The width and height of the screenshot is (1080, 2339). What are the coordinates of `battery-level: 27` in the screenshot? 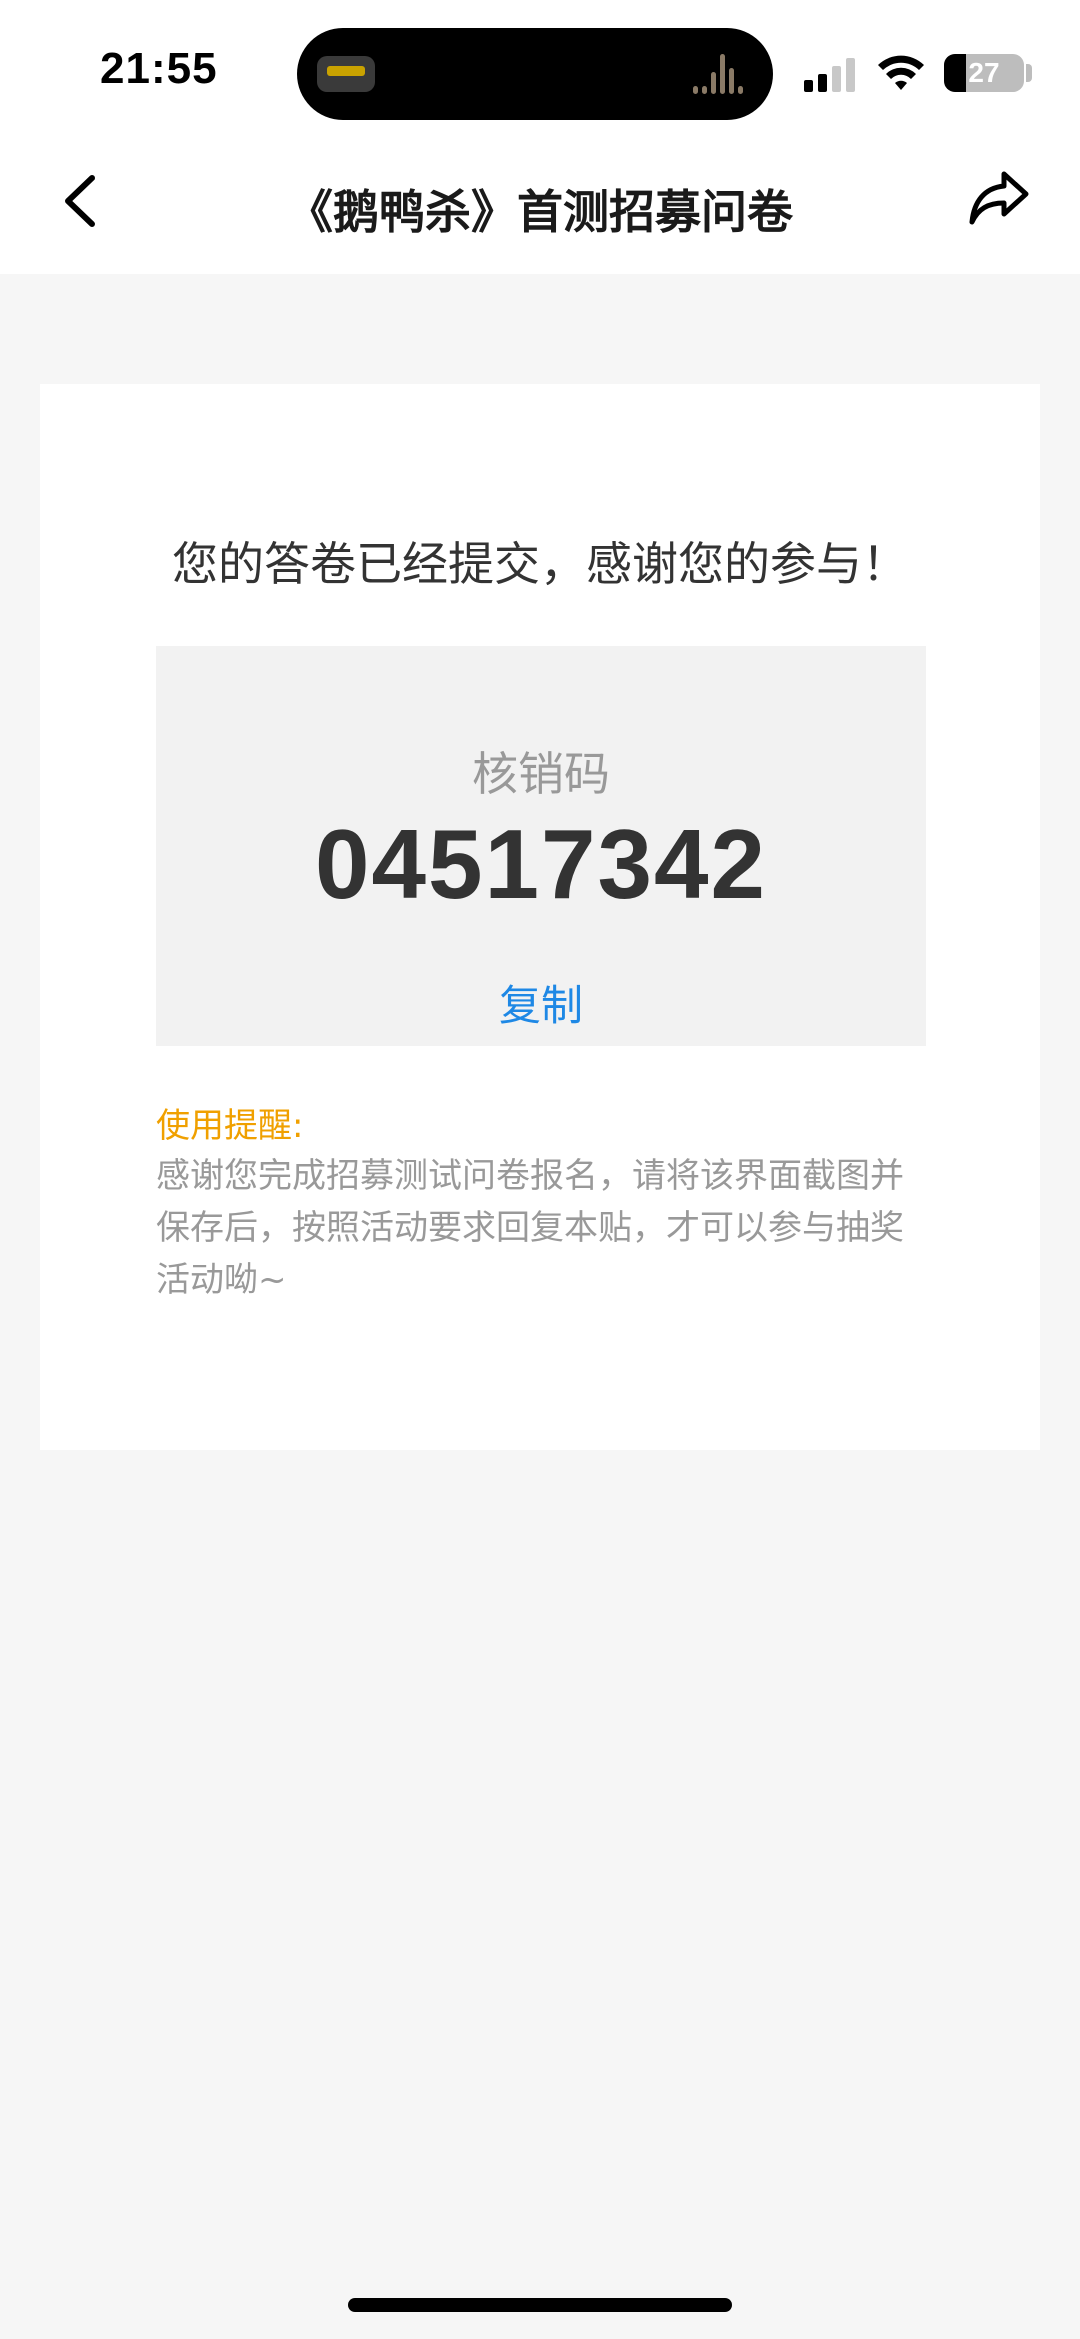 It's located at (984, 72).